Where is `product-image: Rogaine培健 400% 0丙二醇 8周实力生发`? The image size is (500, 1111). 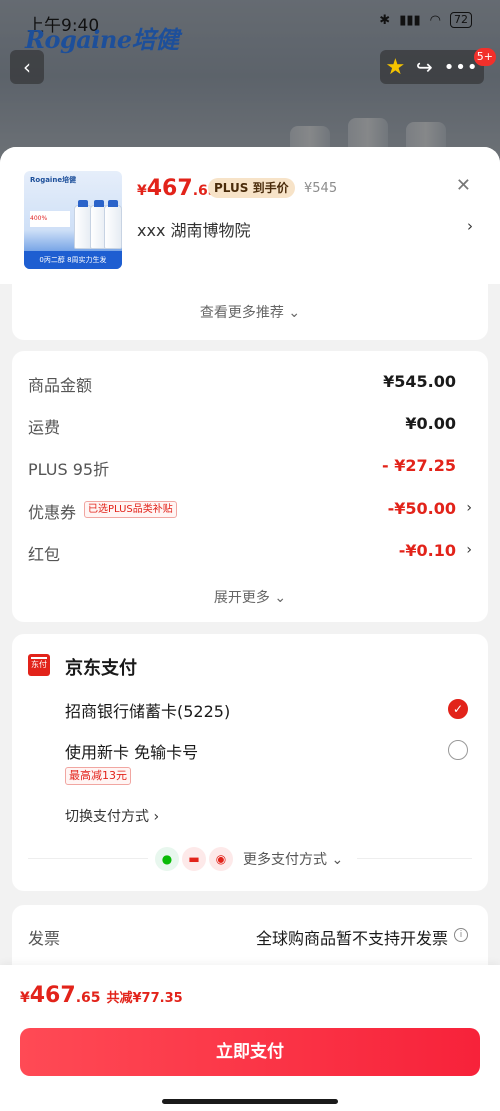 product-image: Rogaine培健 400% 0丙二醇 8周实力生发 is located at coordinates (73, 220).